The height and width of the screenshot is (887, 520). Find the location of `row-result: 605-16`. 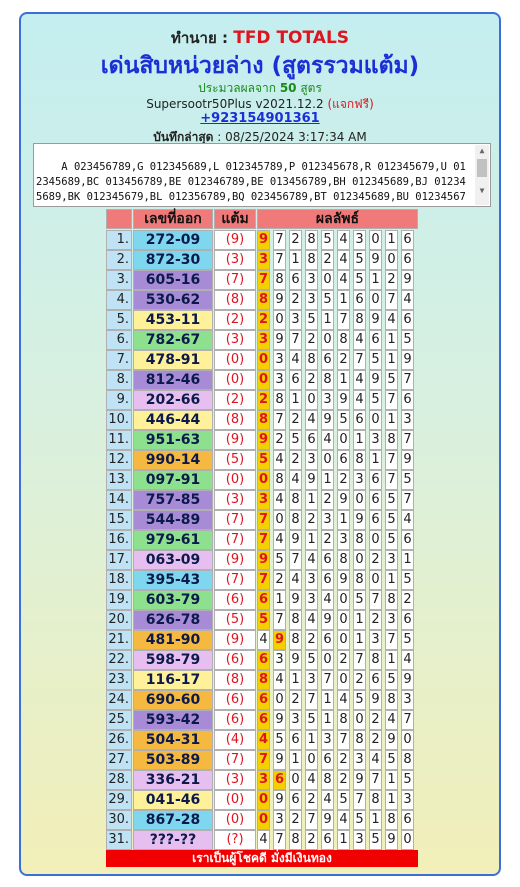

row-result: 605-16 is located at coordinates (173, 280).